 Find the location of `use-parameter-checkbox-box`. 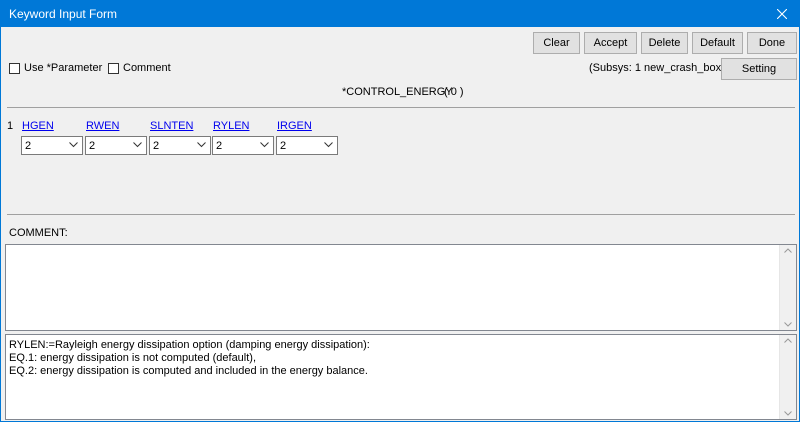

use-parameter-checkbox-box is located at coordinates (14, 68).